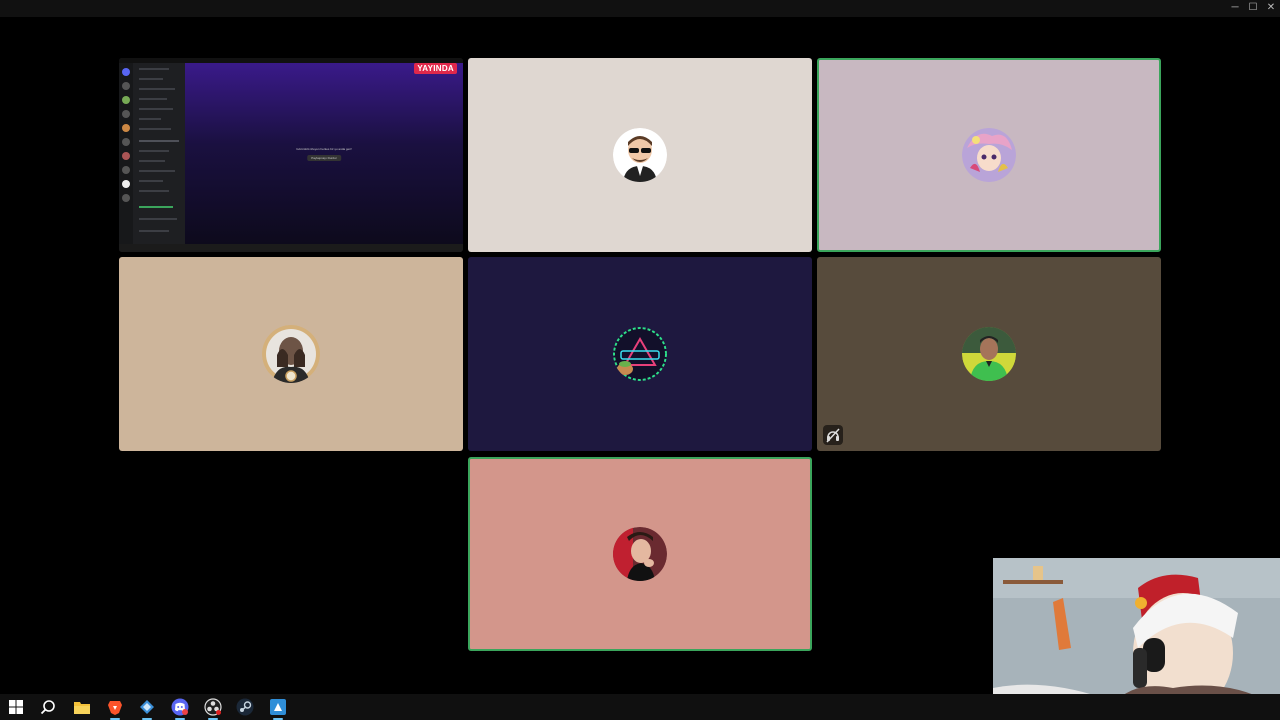  What do you see at coordinates (833, 435) in the screenshot?
I see `muted-headphones-icon` at bounding box center [833, 435].